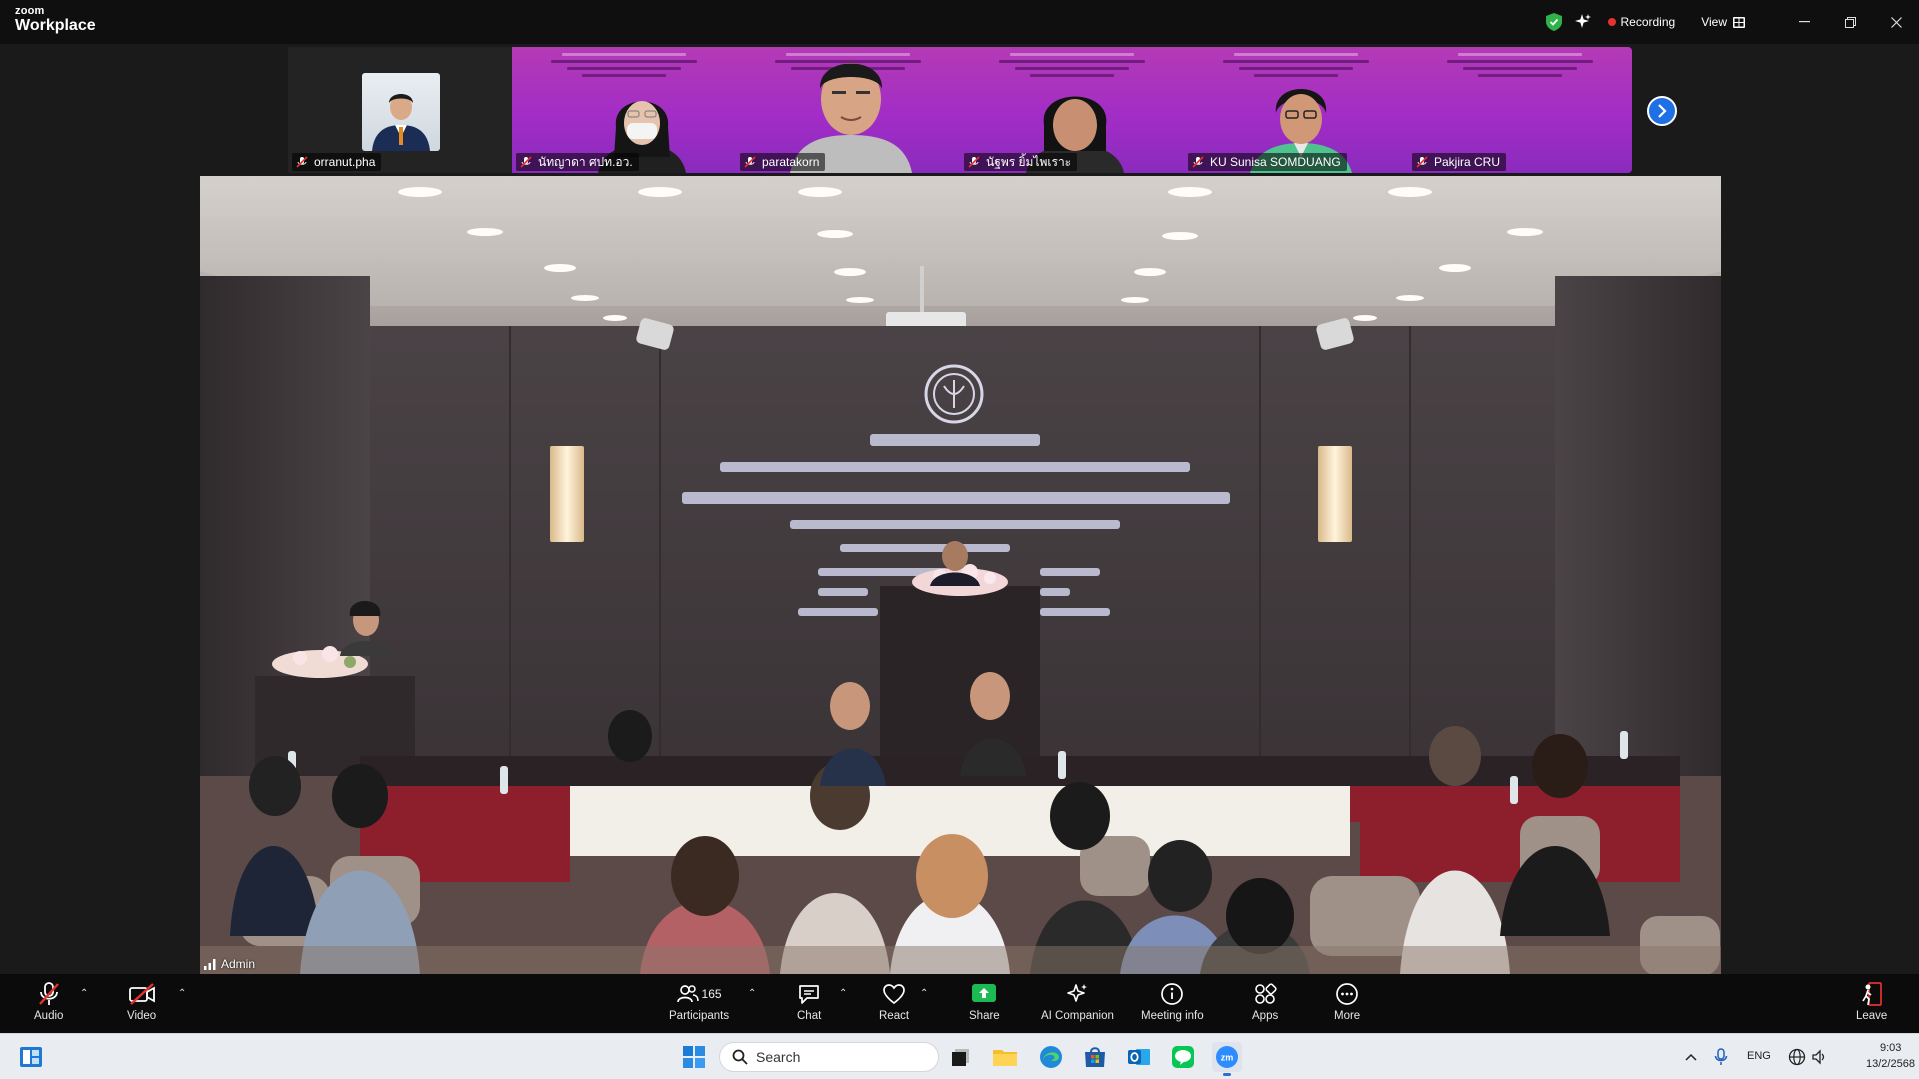 This screenshot has width=1919, height=1079. I want to click on video-options-caret: ⌃, so click(182, 993).